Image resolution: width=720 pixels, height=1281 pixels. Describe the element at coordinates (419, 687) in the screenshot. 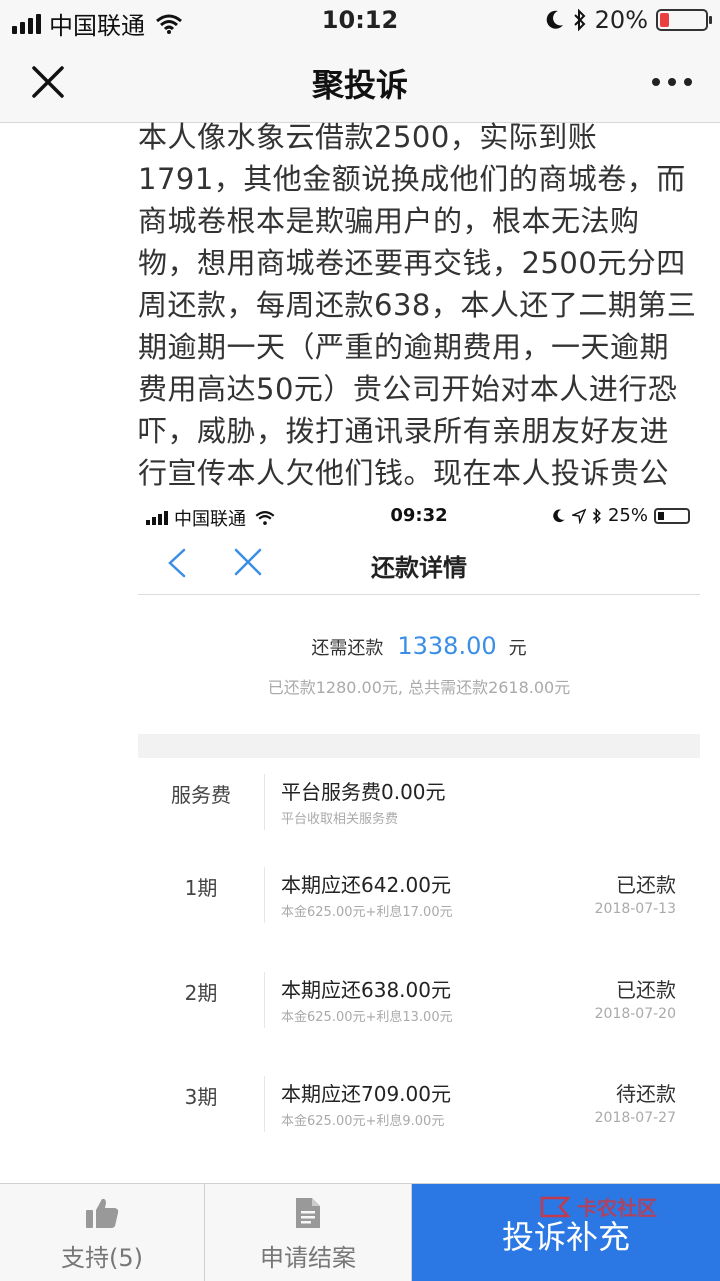

I see `paid-summary: 已还款1280.00元, 总共需还款2618.00元` at that location.